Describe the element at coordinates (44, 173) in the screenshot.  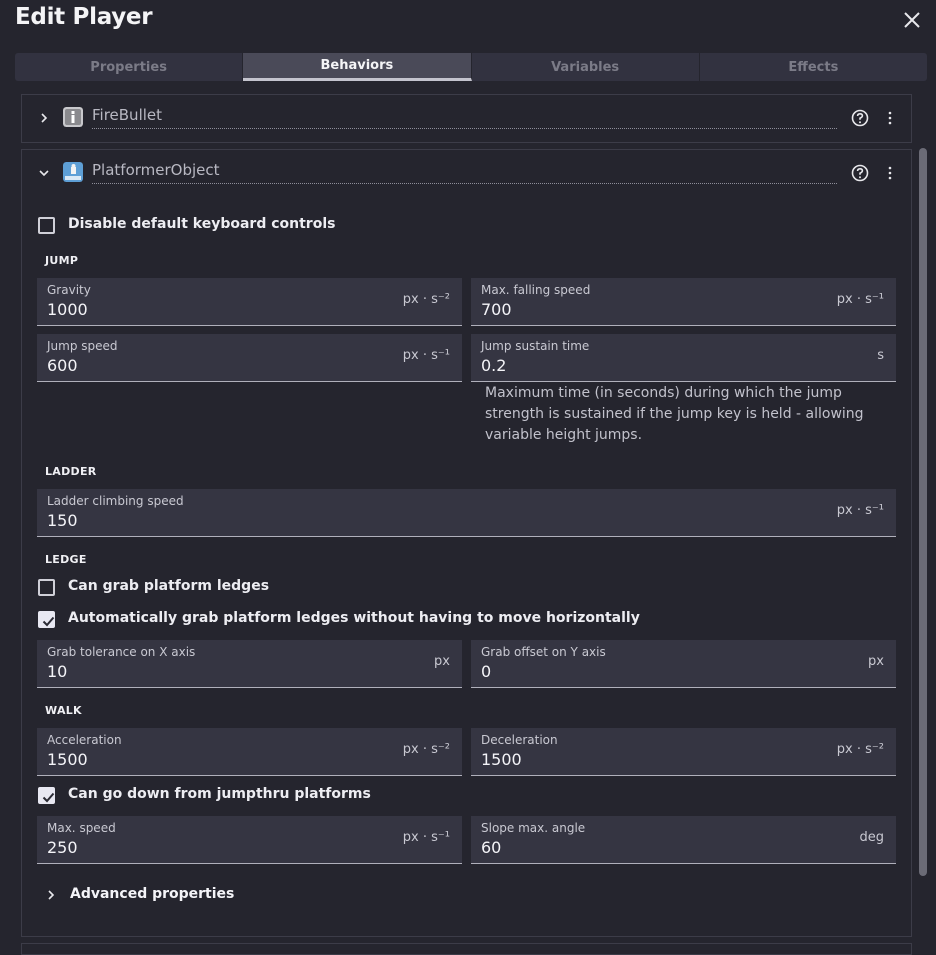
I see `chevron-down-icon` at that location.